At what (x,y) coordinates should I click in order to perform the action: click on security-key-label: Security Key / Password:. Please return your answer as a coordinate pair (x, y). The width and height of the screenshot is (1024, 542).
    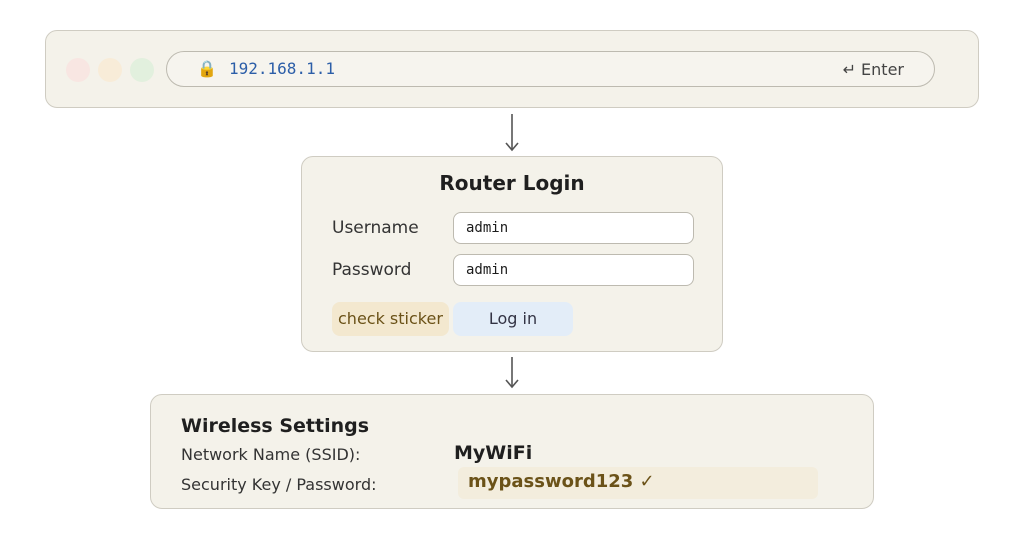
    Looking at the image, I should click on (279, 484).